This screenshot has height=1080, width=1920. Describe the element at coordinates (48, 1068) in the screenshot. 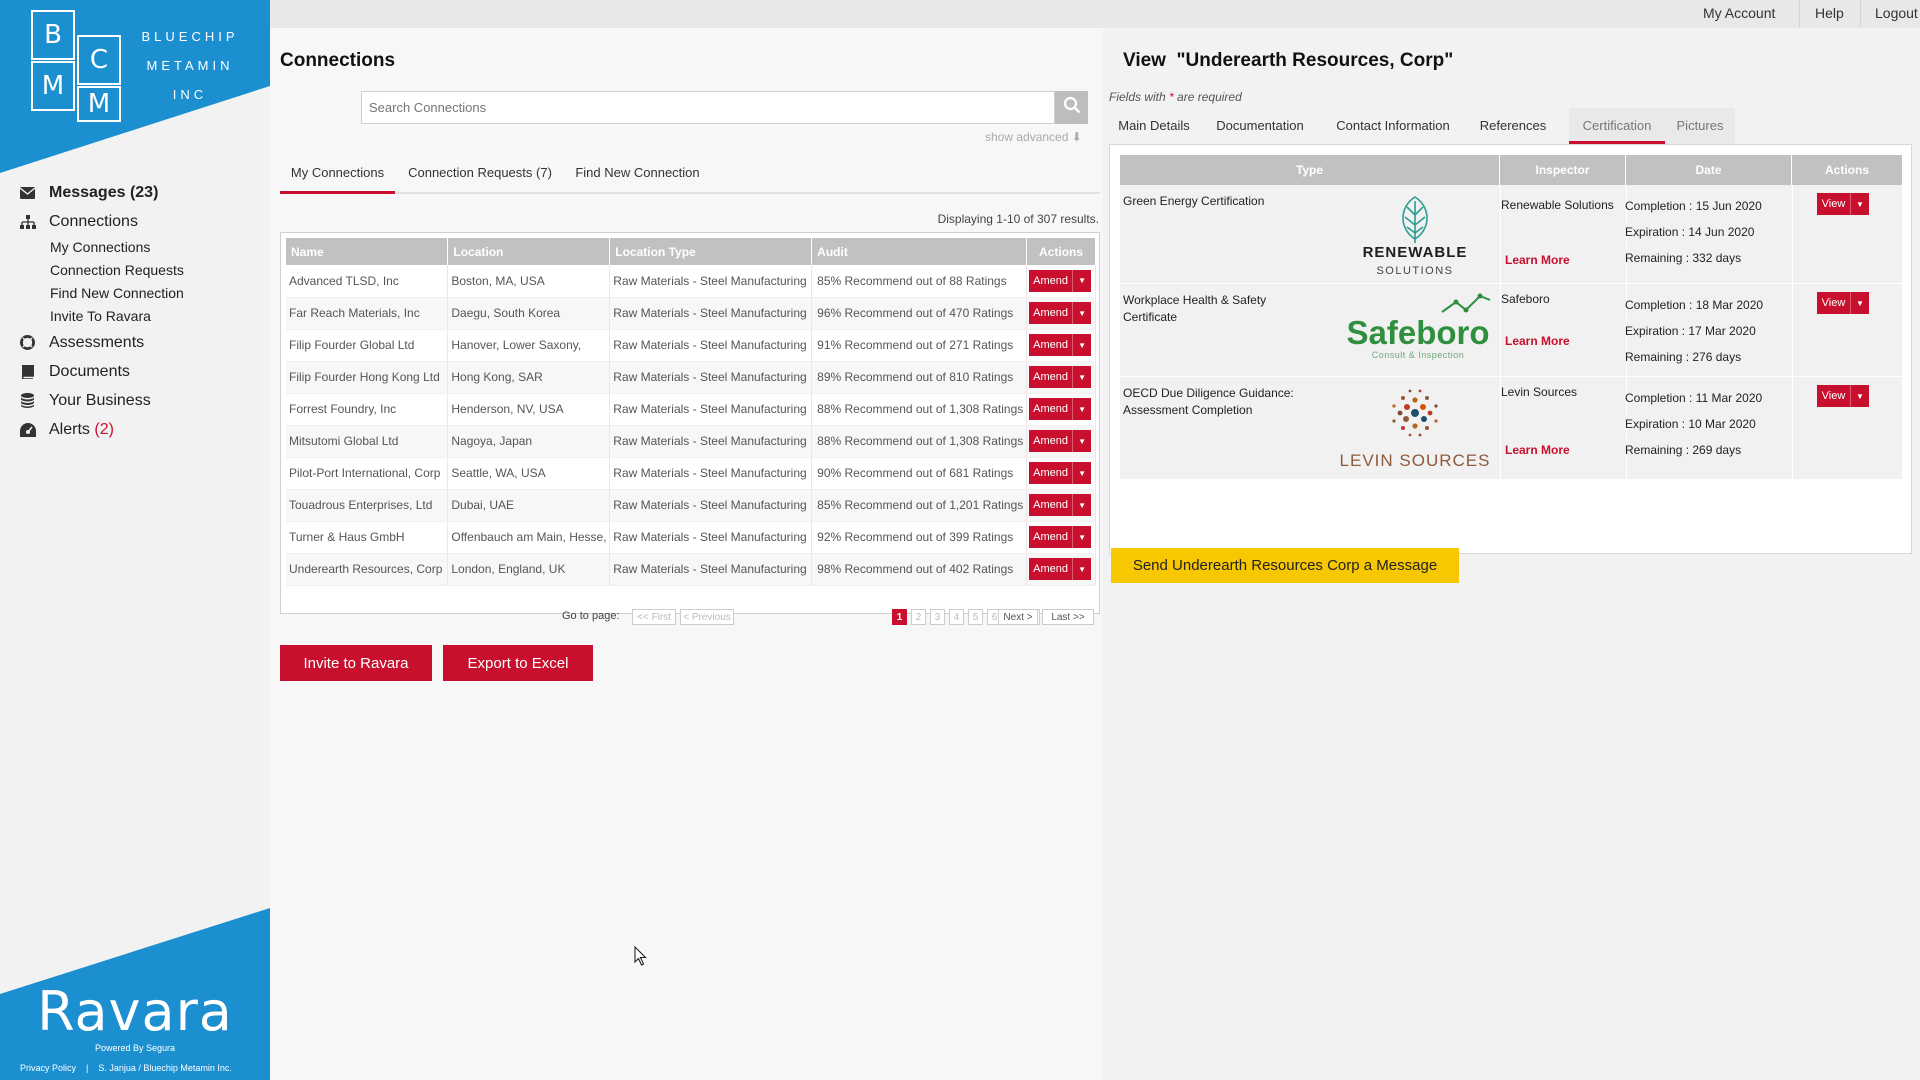

I see `privacy-policy-link: Privacy Policy` at that location.